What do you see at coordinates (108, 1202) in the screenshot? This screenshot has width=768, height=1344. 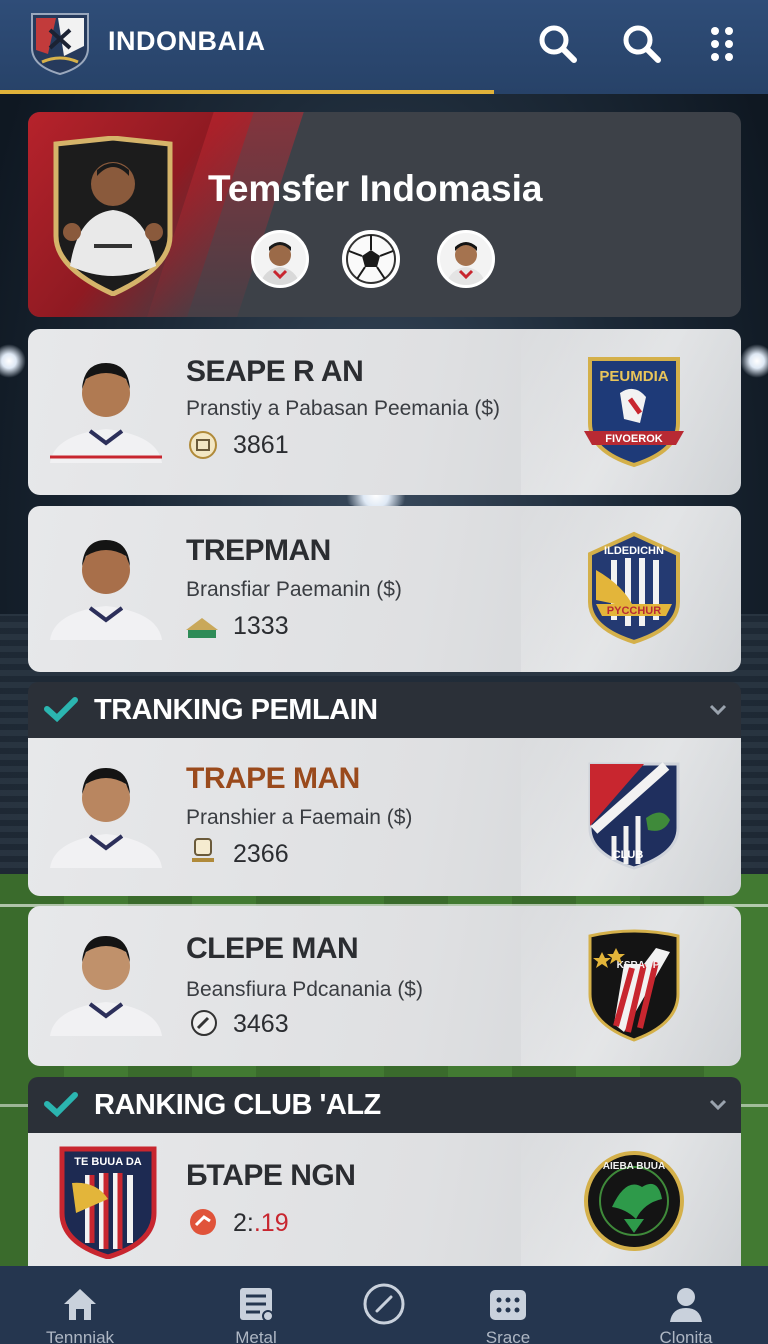 I see `club-crest-icon: TE BUUA DA` at bounding box center [108, 1202].